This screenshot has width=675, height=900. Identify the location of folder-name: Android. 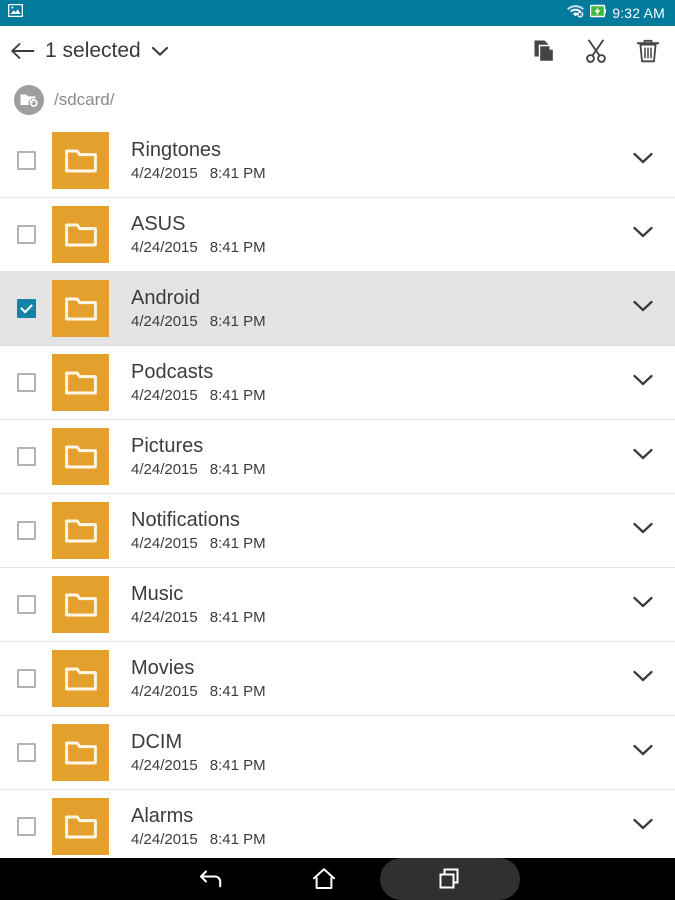
(165, 297).